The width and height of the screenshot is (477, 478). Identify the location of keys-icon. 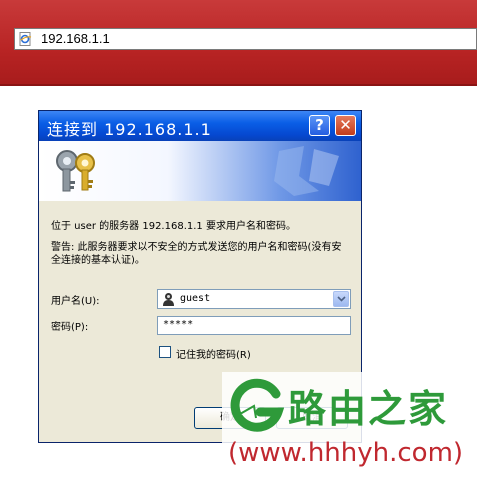
(75, 171).